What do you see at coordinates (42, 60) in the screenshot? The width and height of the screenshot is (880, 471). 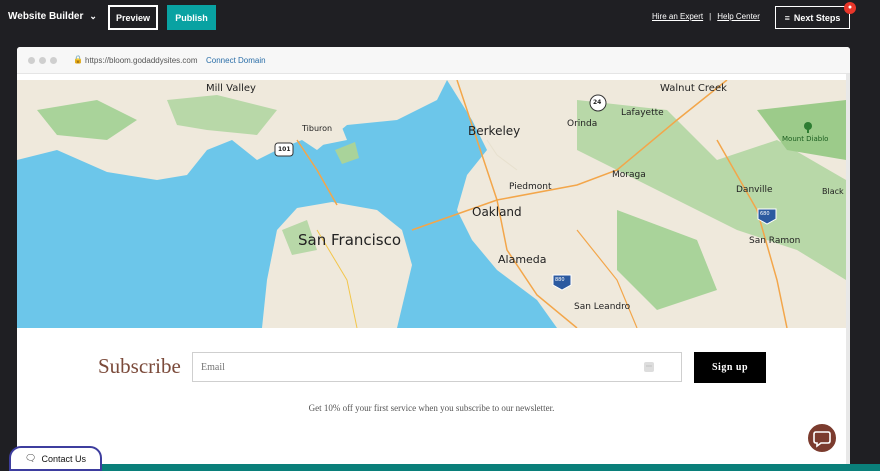 I see `window-dots` at bounding box center [42, 60].